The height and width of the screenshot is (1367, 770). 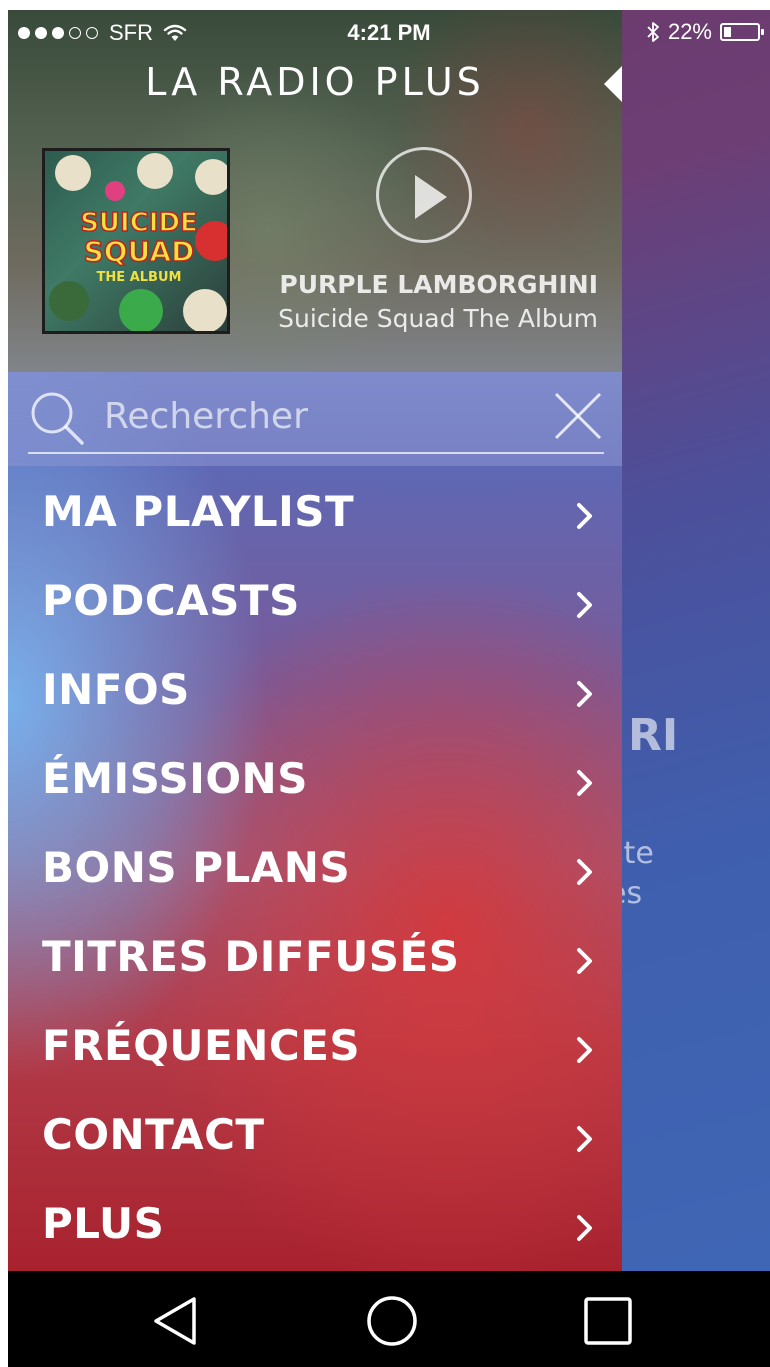 What do you see at coordinates (316, 453) in the screenshot?
I see `search-underline` at bounding box center [316, 453].